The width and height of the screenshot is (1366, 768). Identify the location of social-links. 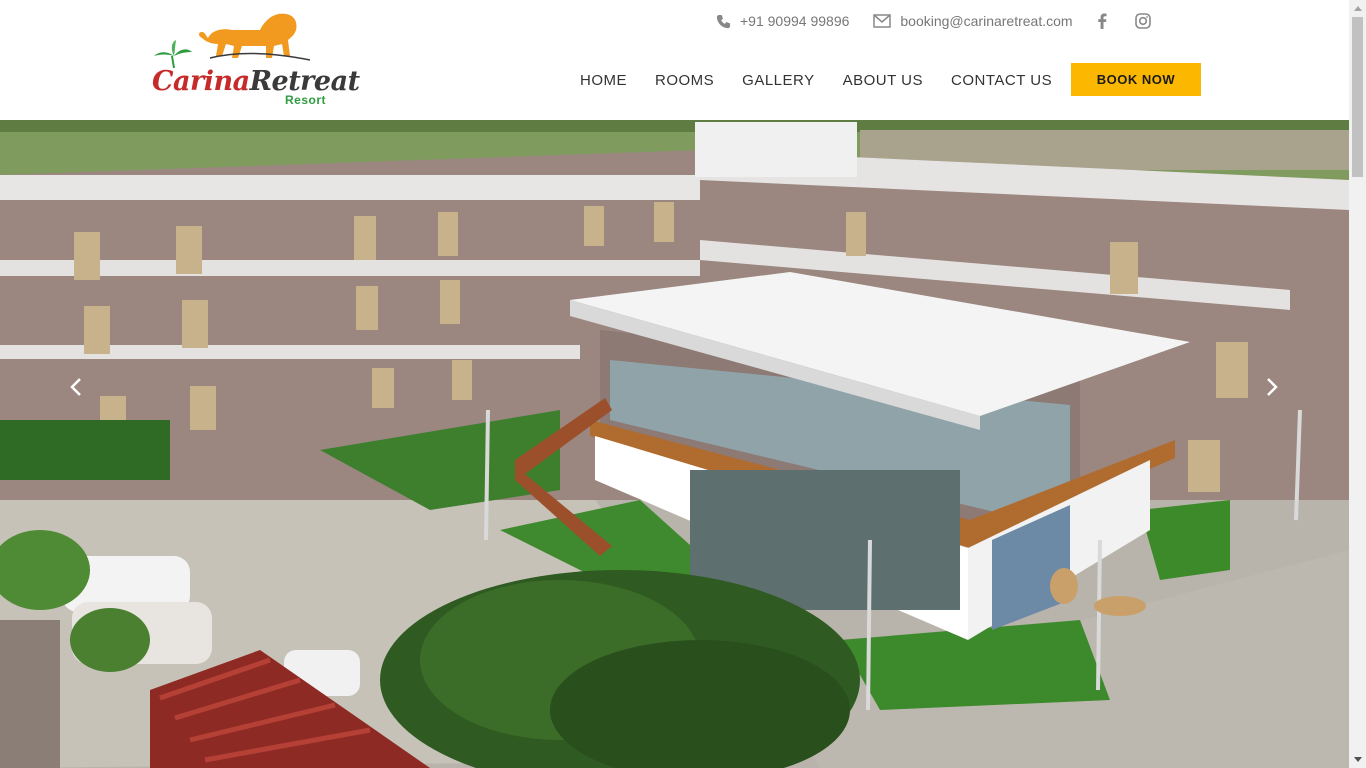
(1138, 21).